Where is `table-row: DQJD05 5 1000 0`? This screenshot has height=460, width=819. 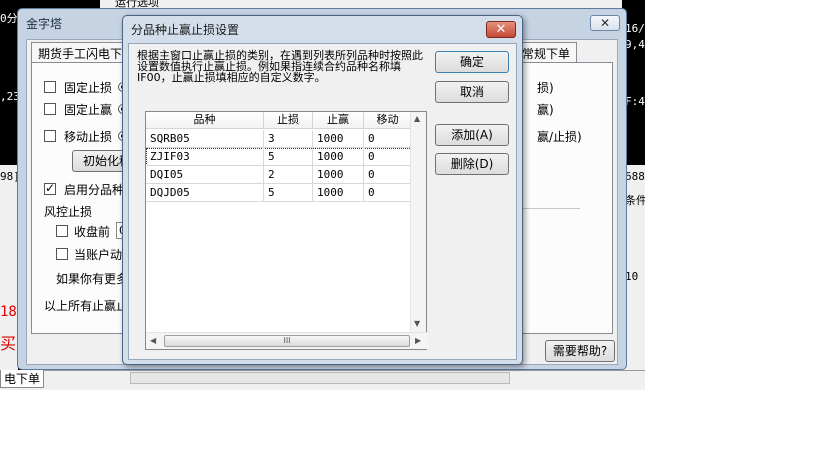 table-row: DQJD05 5 1000 0 is located at coordinates (279, 193).